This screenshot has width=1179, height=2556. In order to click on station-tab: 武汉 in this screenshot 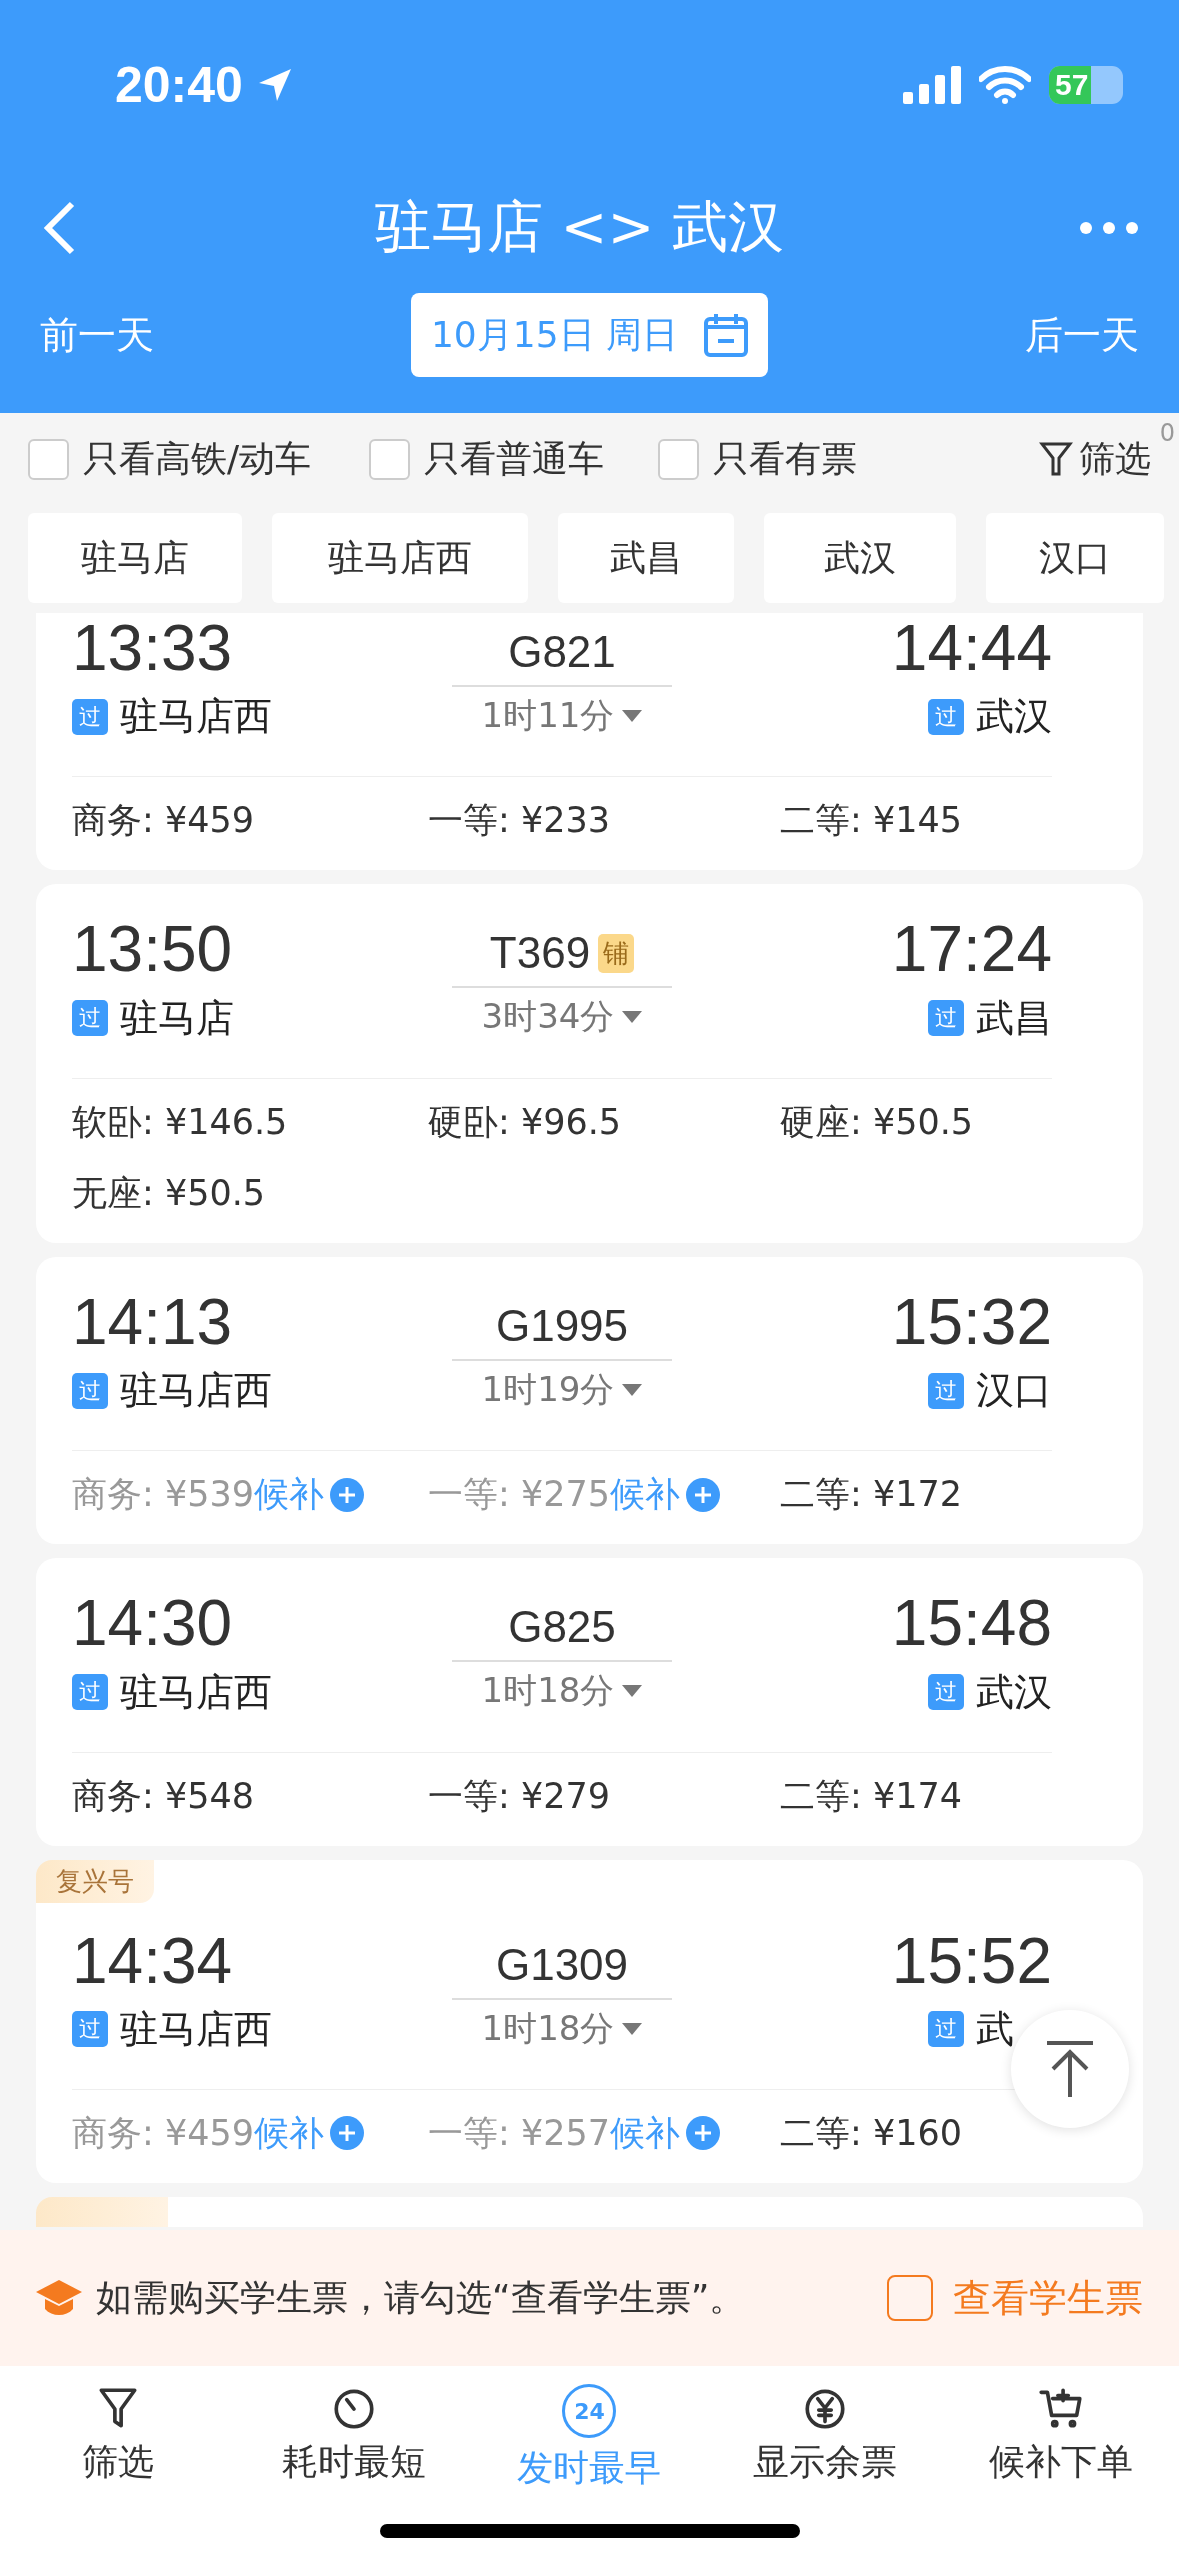, I will do `click(860, 558)`.